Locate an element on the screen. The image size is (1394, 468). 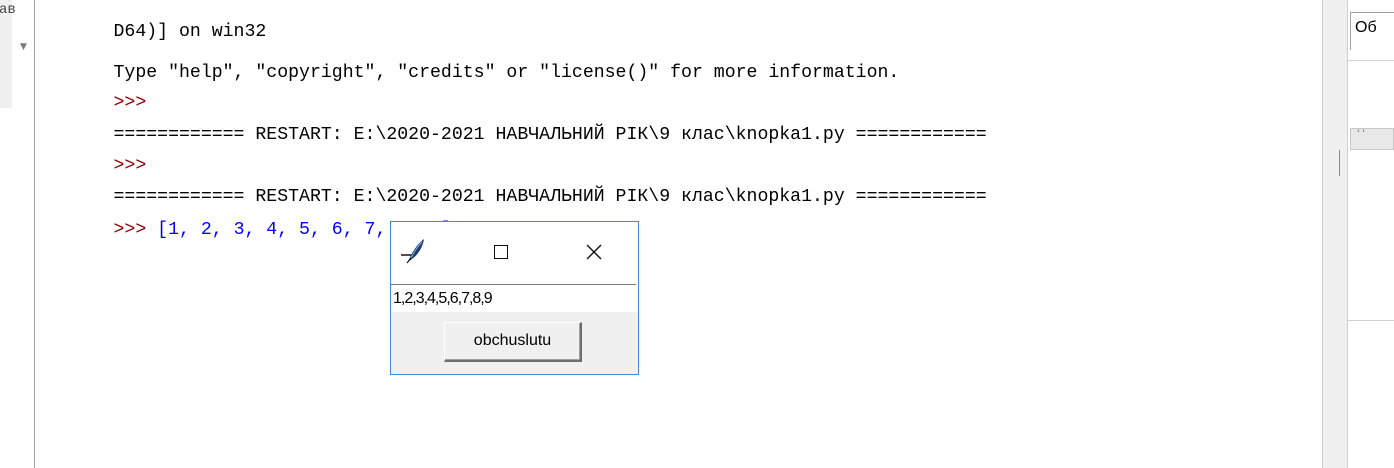
tk-feather-icon is located at coordinates (414, 251).